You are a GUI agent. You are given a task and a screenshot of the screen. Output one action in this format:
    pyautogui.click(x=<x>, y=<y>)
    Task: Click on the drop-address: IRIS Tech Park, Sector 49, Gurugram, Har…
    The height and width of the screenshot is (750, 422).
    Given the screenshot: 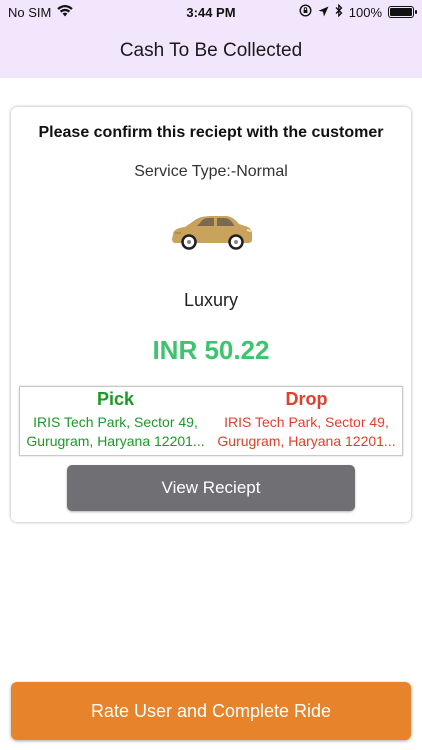 What is the action you would take?
    pyautogui.click(x=306, y=432)
    